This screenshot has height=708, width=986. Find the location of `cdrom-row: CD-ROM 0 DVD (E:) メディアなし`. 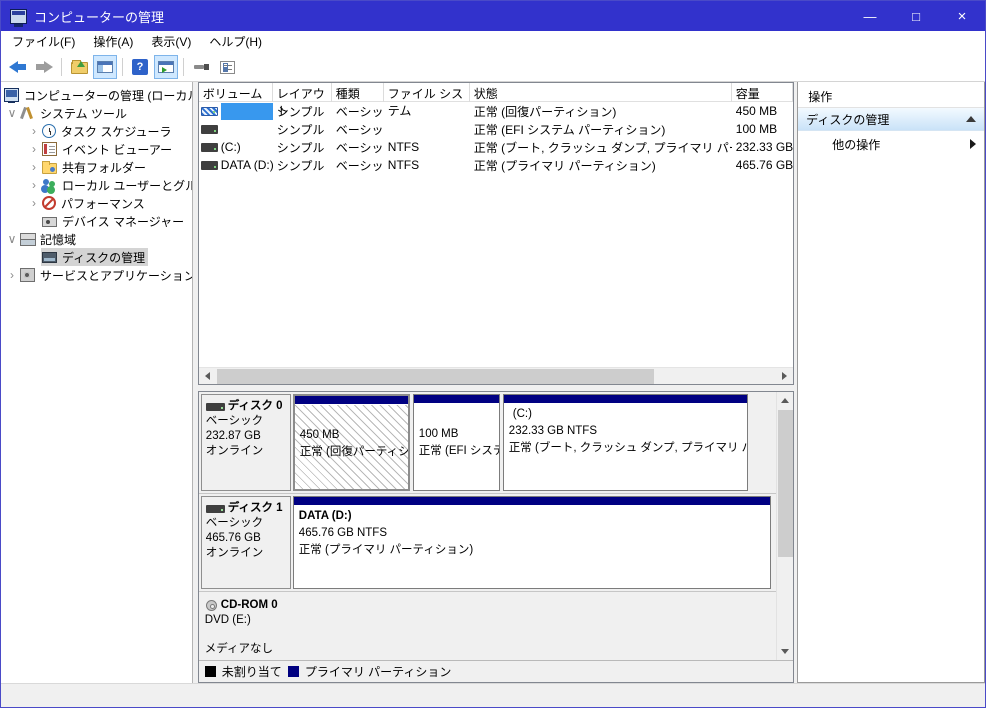

cdrom-row: CD-ROM 0 DVD (E:) メディアなし is located at coordinates (487, 625).